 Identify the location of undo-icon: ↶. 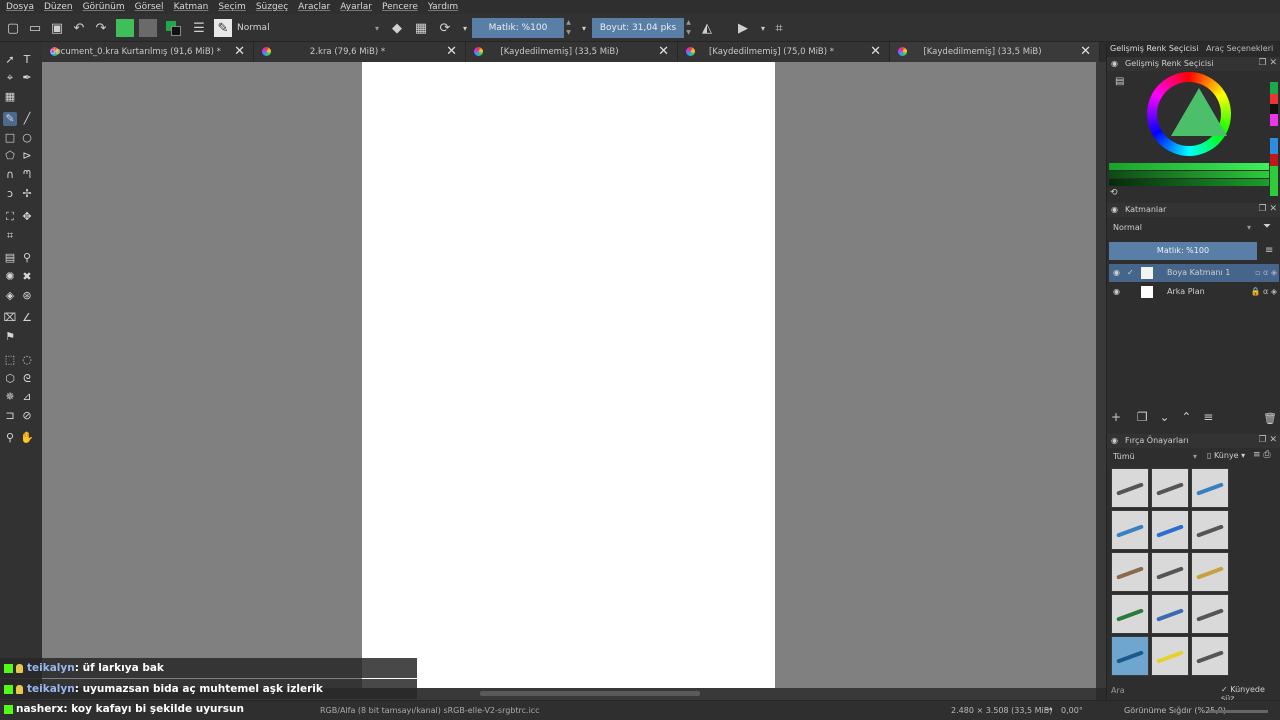
(79, 28).